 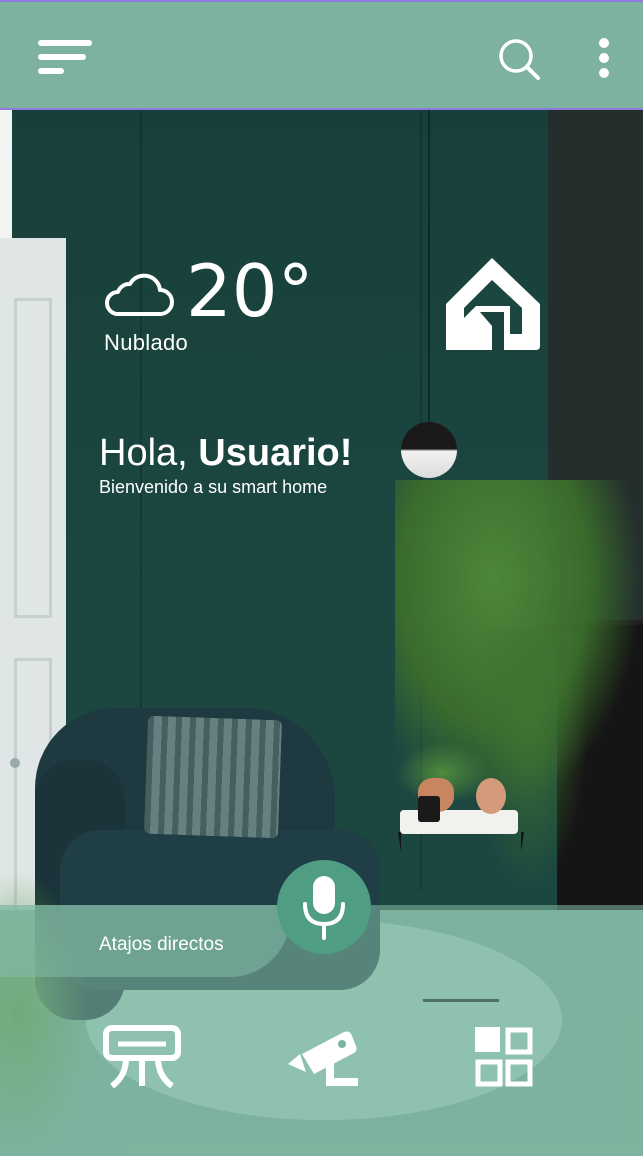 I want to click on temperature: 20°, so click(x=250, y=291).